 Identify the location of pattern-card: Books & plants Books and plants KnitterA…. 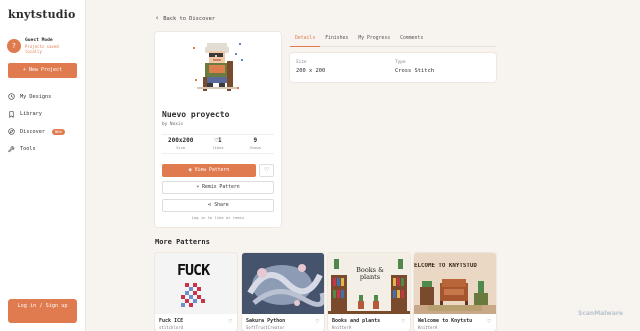
(369, 292).